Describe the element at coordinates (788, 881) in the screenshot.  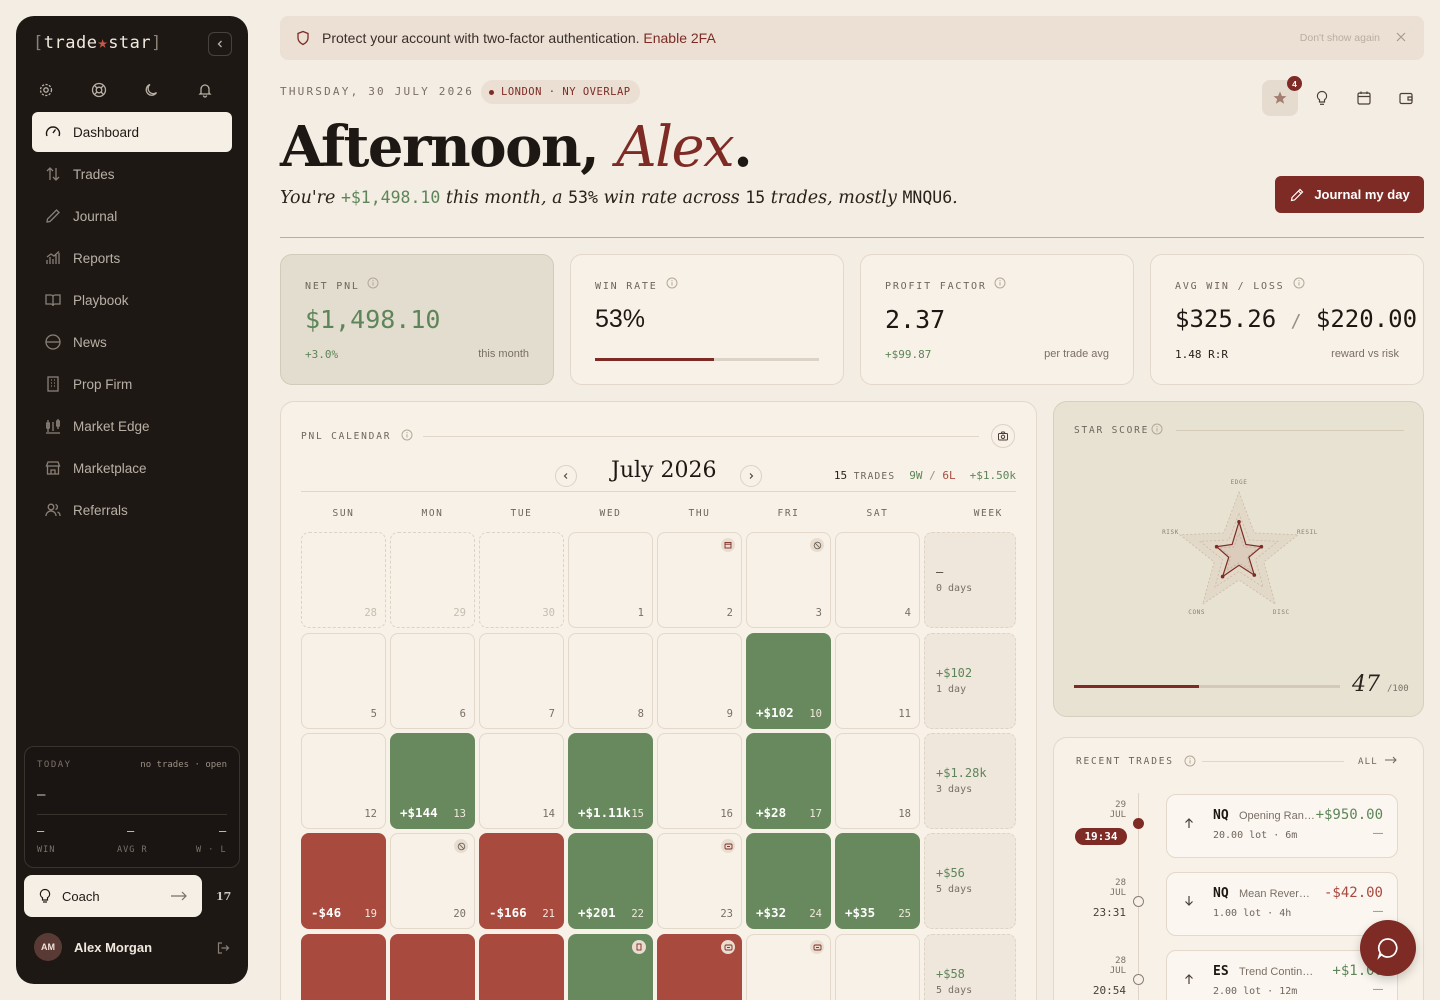
I see `calendar-day: +$32 24` at that location.